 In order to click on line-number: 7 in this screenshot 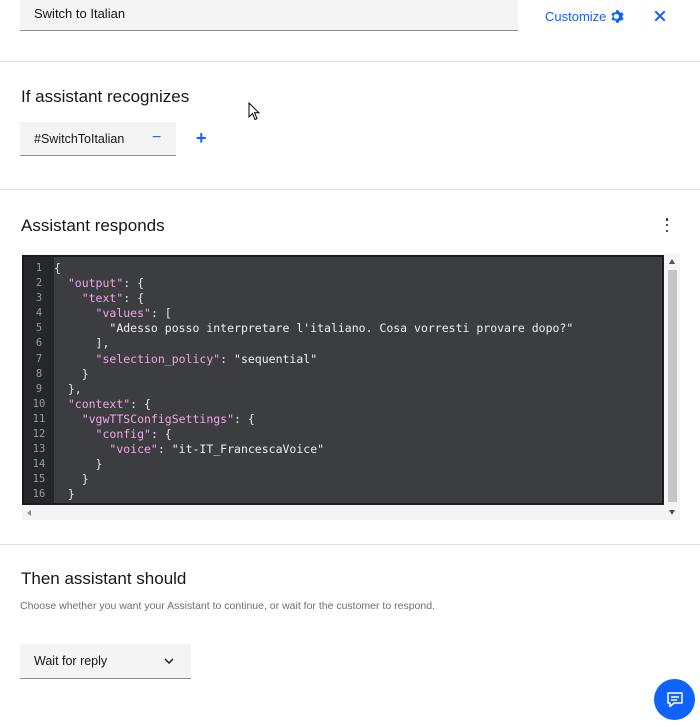, I will do `click(39, 358)`.